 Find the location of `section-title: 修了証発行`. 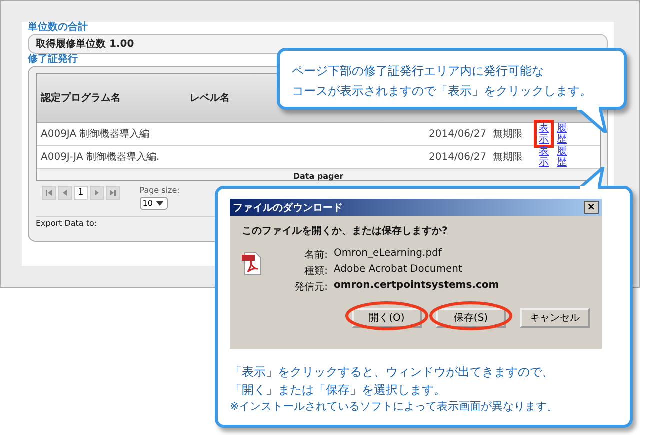

section-title: 修了証発行 is located at coordinates (53, 60).